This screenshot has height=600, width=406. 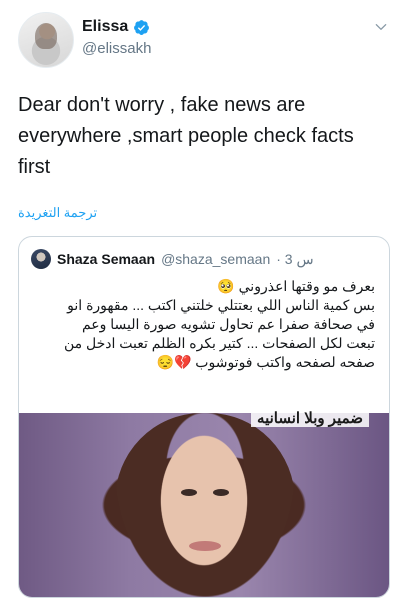 What do you see at coordinates (265, 362) in the screenshot?
I see `quoted-text-line: صفحه لصفحه واكتب فوتوشوب 💔😔` at bounding box center [265, 362].